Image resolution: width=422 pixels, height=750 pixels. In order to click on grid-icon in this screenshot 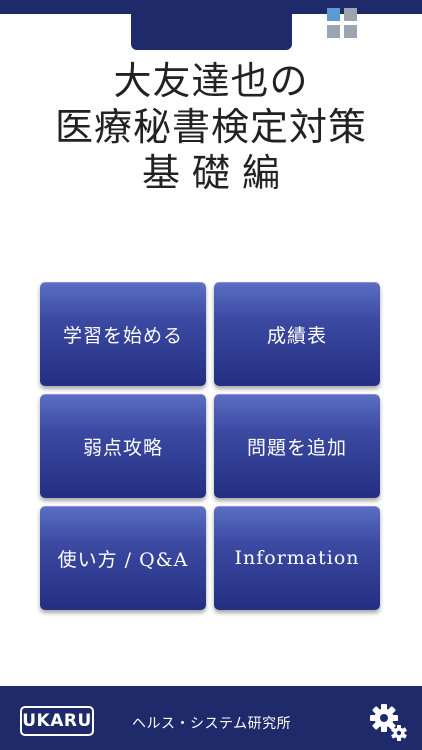, I will do `click(342, 23)`.